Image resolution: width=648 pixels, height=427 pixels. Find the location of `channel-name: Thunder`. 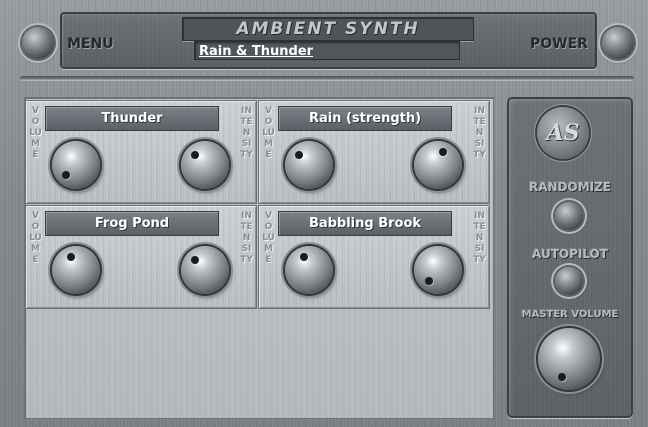

channel-name: Thunder is located at coordinates (132, 118).